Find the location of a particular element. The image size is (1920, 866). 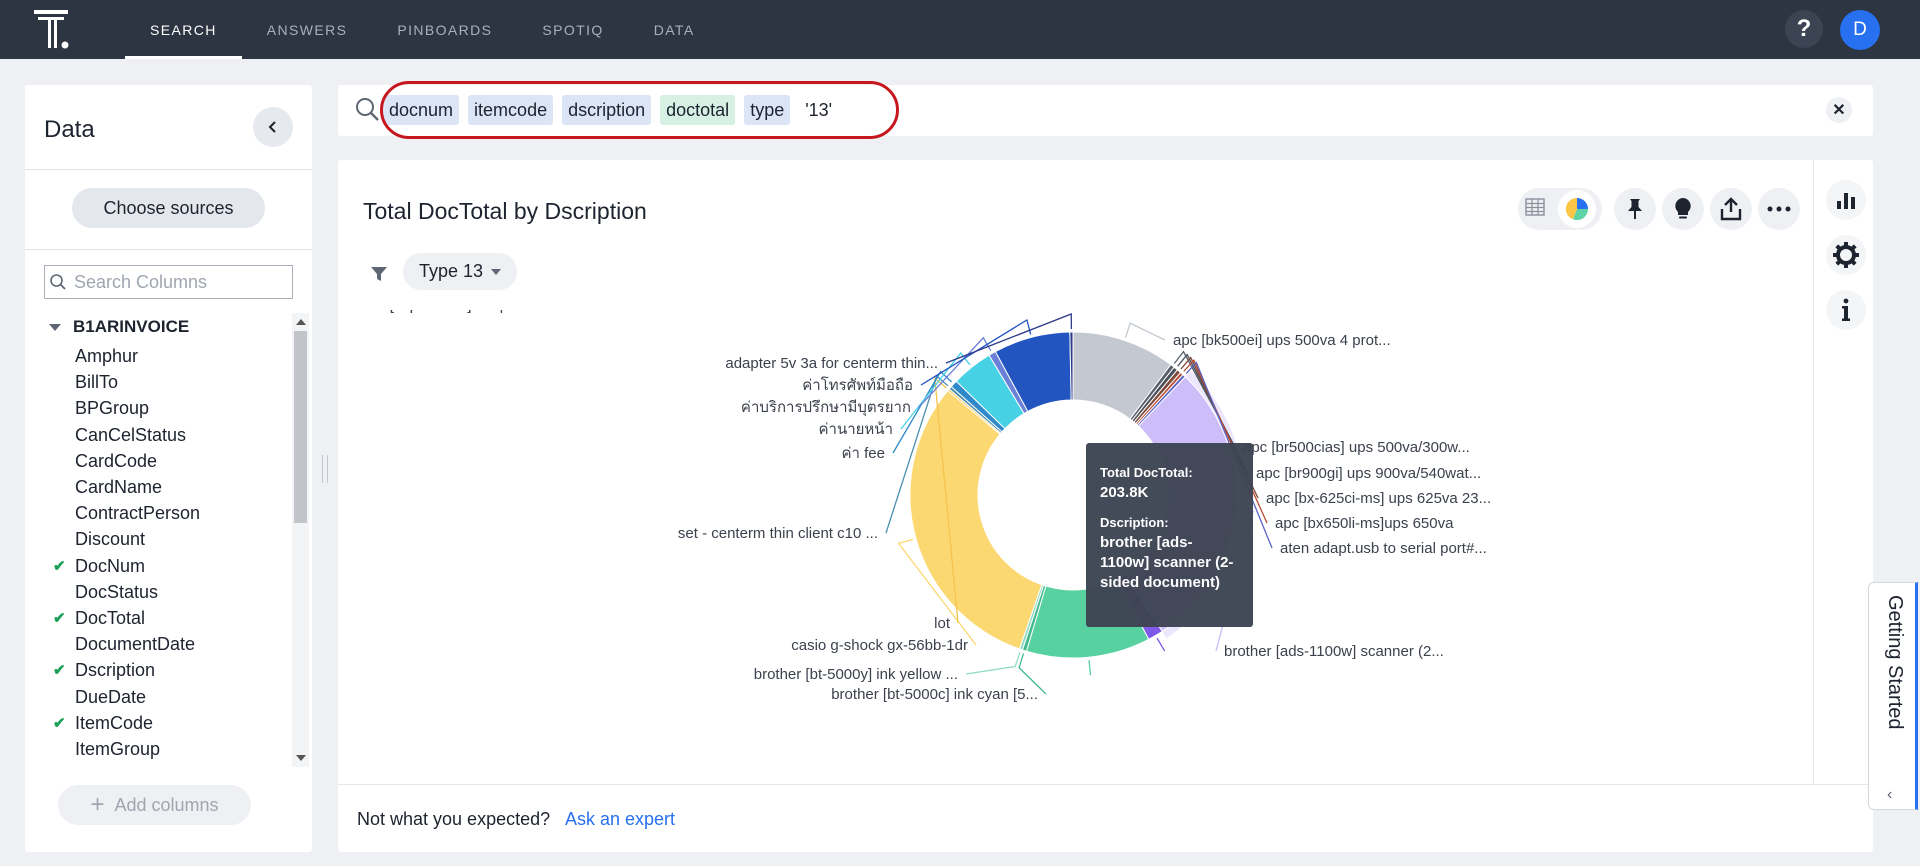

choose-sources-button: Choose sources is located at coordinates (168, 208).